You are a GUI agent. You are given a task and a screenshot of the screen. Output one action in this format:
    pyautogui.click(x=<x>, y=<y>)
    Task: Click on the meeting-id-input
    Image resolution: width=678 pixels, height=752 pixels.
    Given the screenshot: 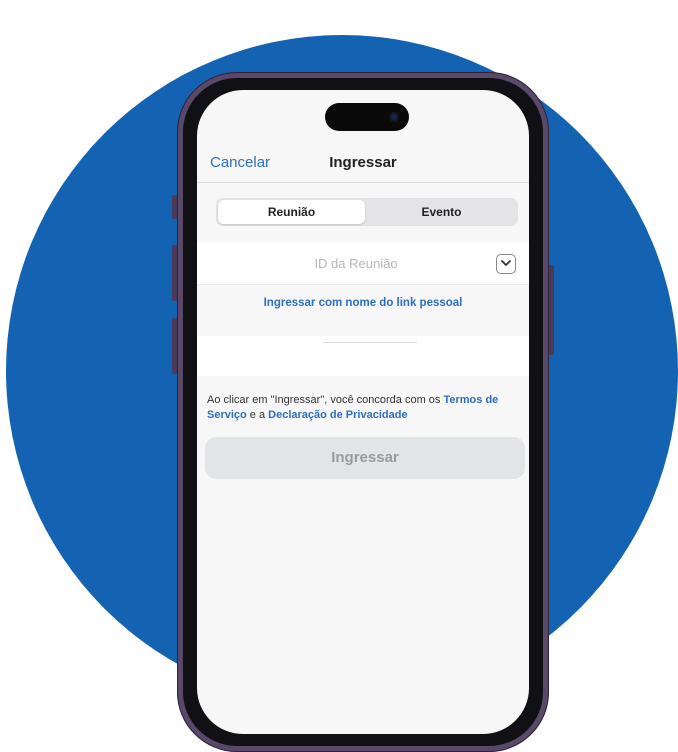 What is the action you would take?
    pyautogui.click(x=356, y=263)
    